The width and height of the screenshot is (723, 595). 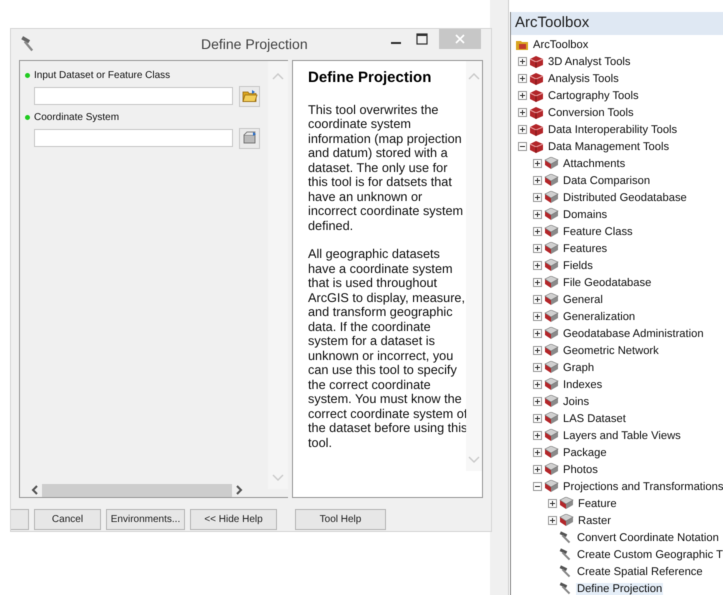 I want to click on tree-item: Layers and Table Views, so click(x=622, y=436).